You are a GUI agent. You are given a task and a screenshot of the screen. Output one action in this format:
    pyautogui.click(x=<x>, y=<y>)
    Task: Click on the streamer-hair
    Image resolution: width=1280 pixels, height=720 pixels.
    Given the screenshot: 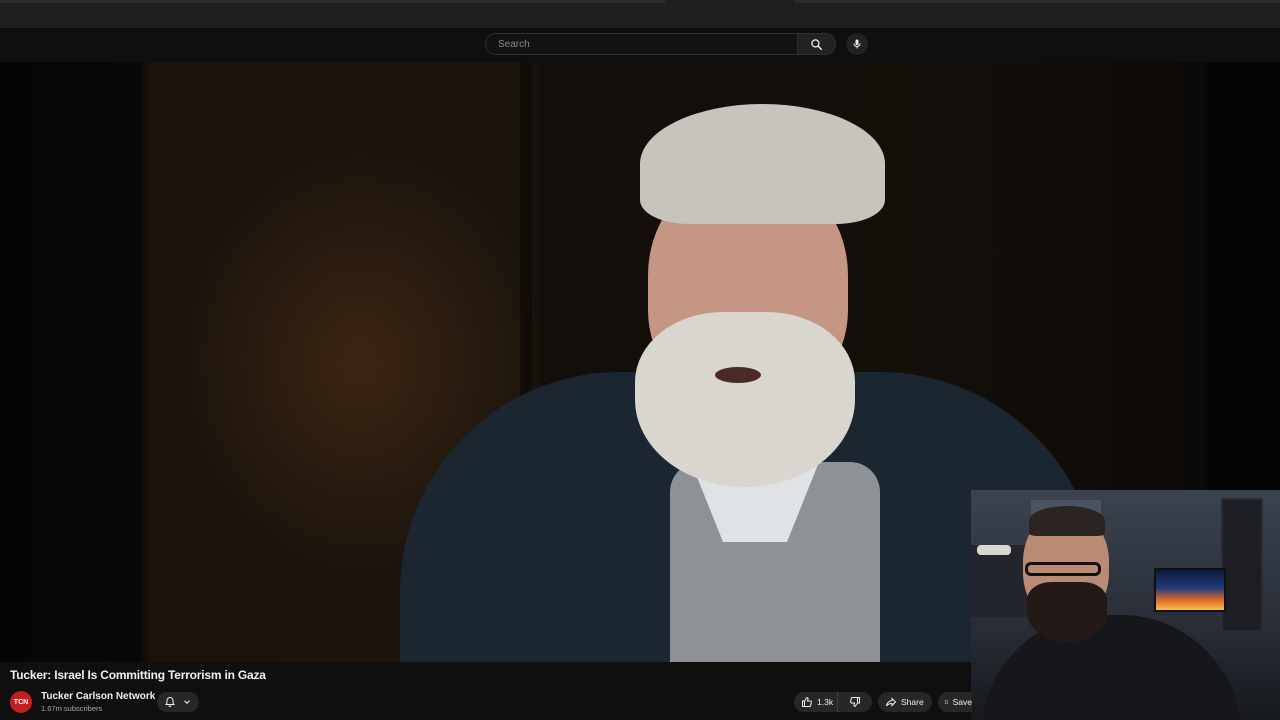 What is the action you would take?
    pyautogui.click(x=1067, y=521)
    